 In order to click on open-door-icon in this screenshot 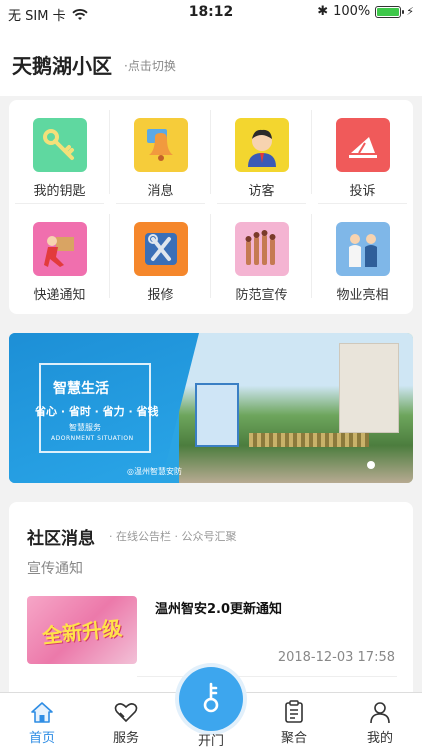, I will do `click(211, 697)`.